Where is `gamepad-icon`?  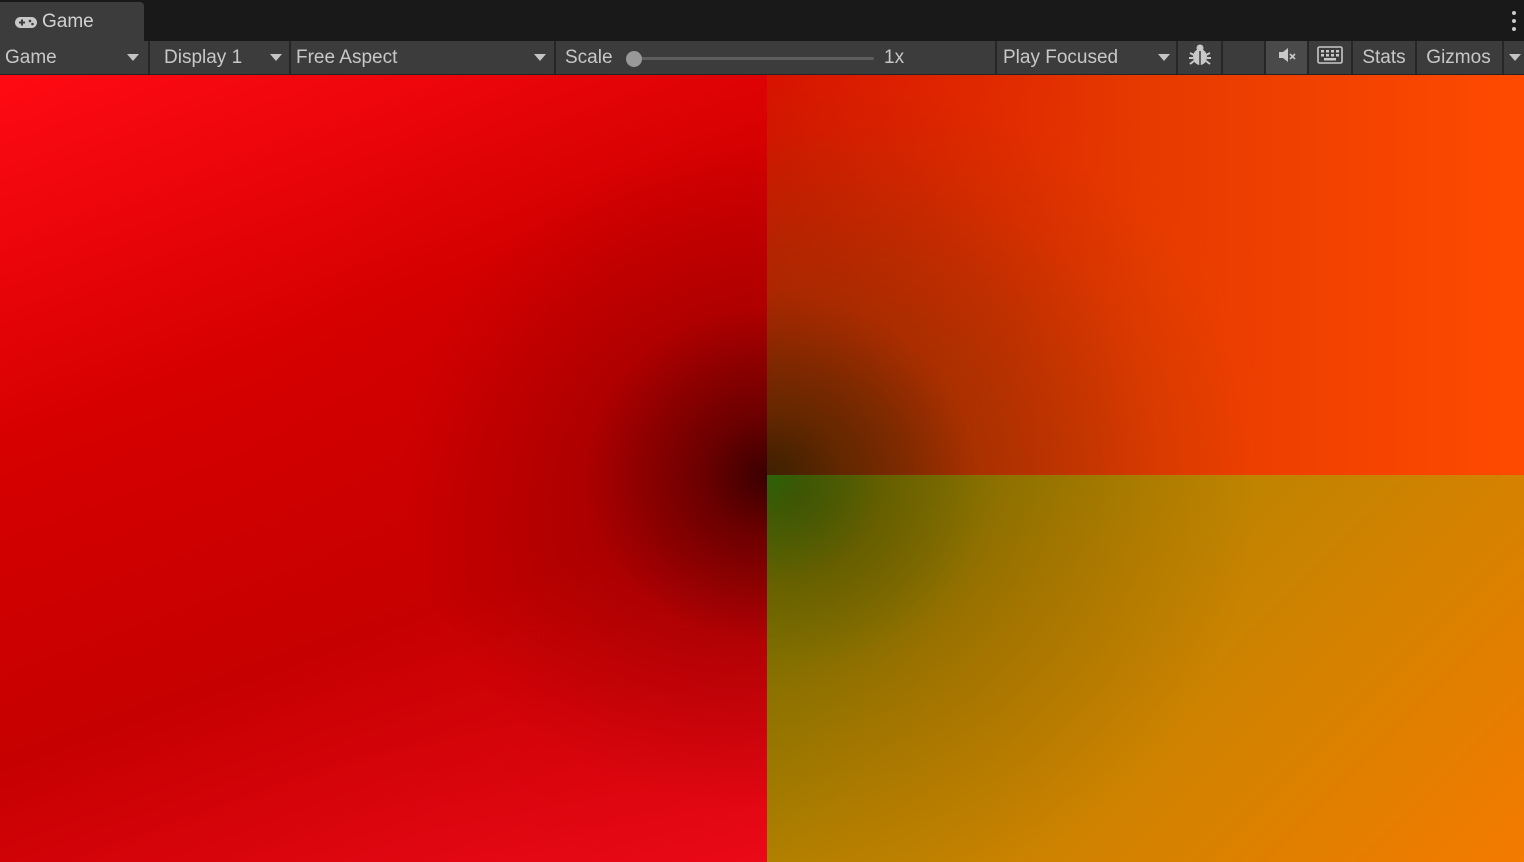
gamepad-icon is located at coordinates (26, 22).